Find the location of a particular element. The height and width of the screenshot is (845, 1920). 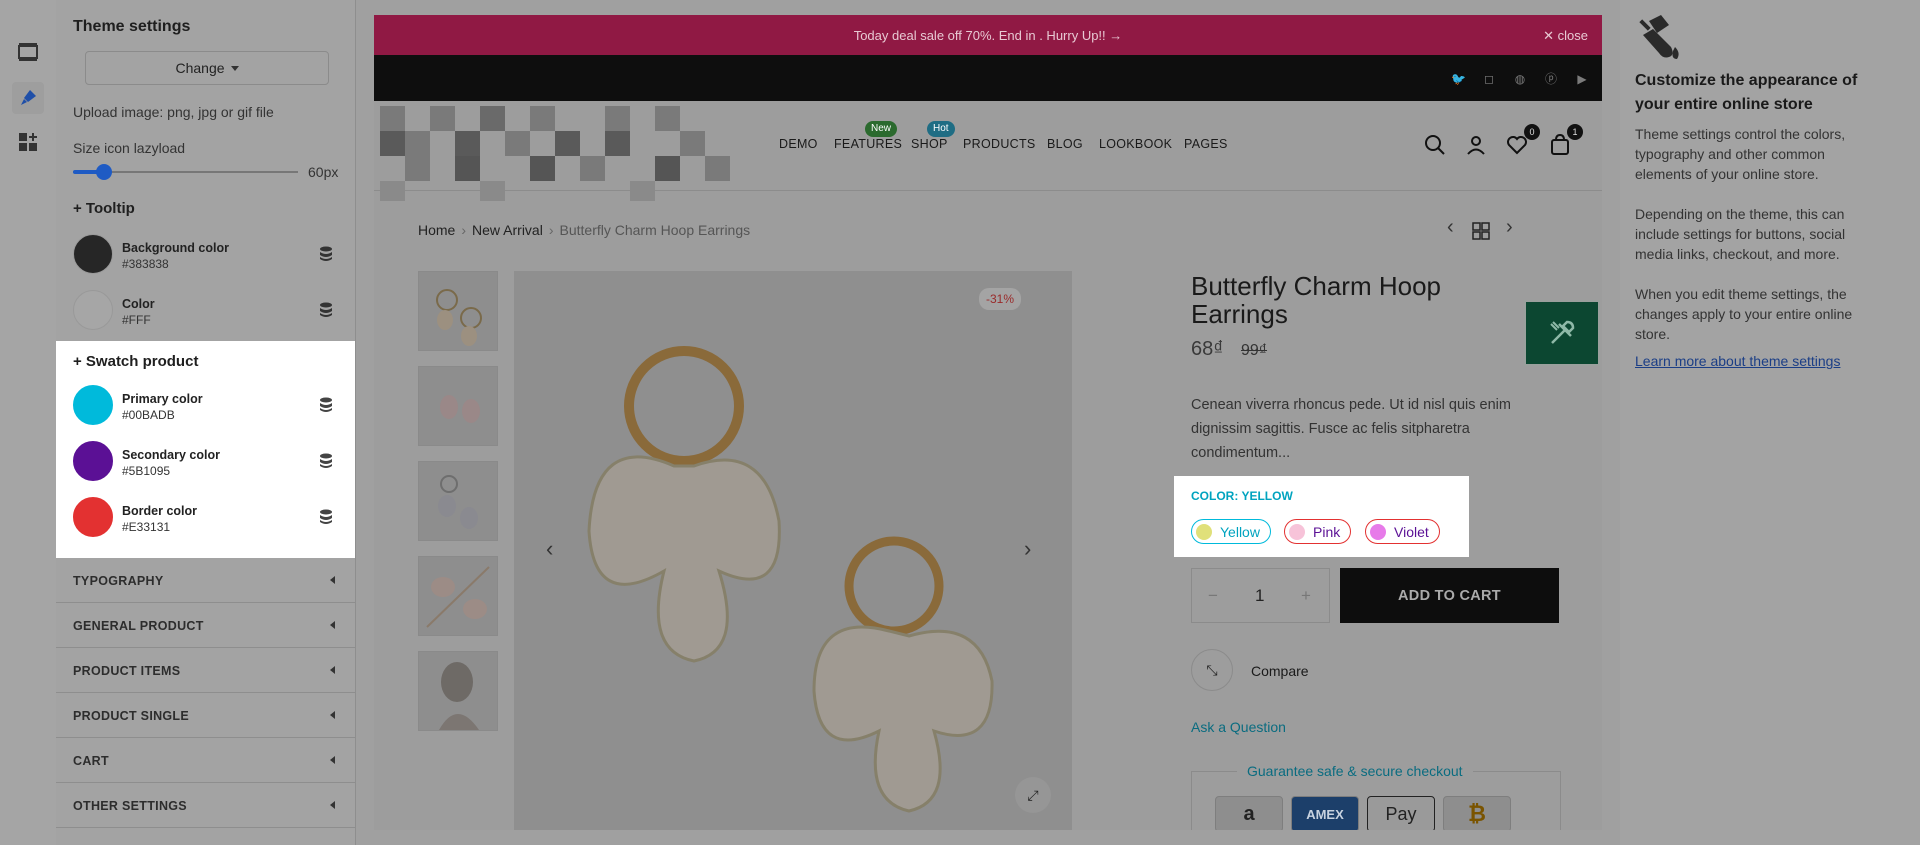

prev-product-icon: ‹ is located at coordinates (1450, 227).